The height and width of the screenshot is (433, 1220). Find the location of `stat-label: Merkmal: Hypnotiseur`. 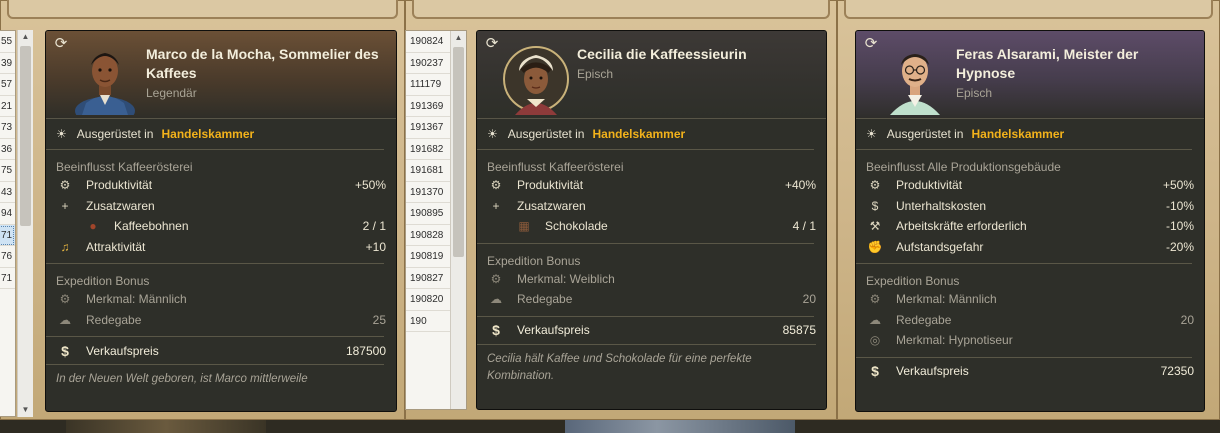

stat-label: Merkmal: Hypnotiseur is located at coordinates (954, 340).